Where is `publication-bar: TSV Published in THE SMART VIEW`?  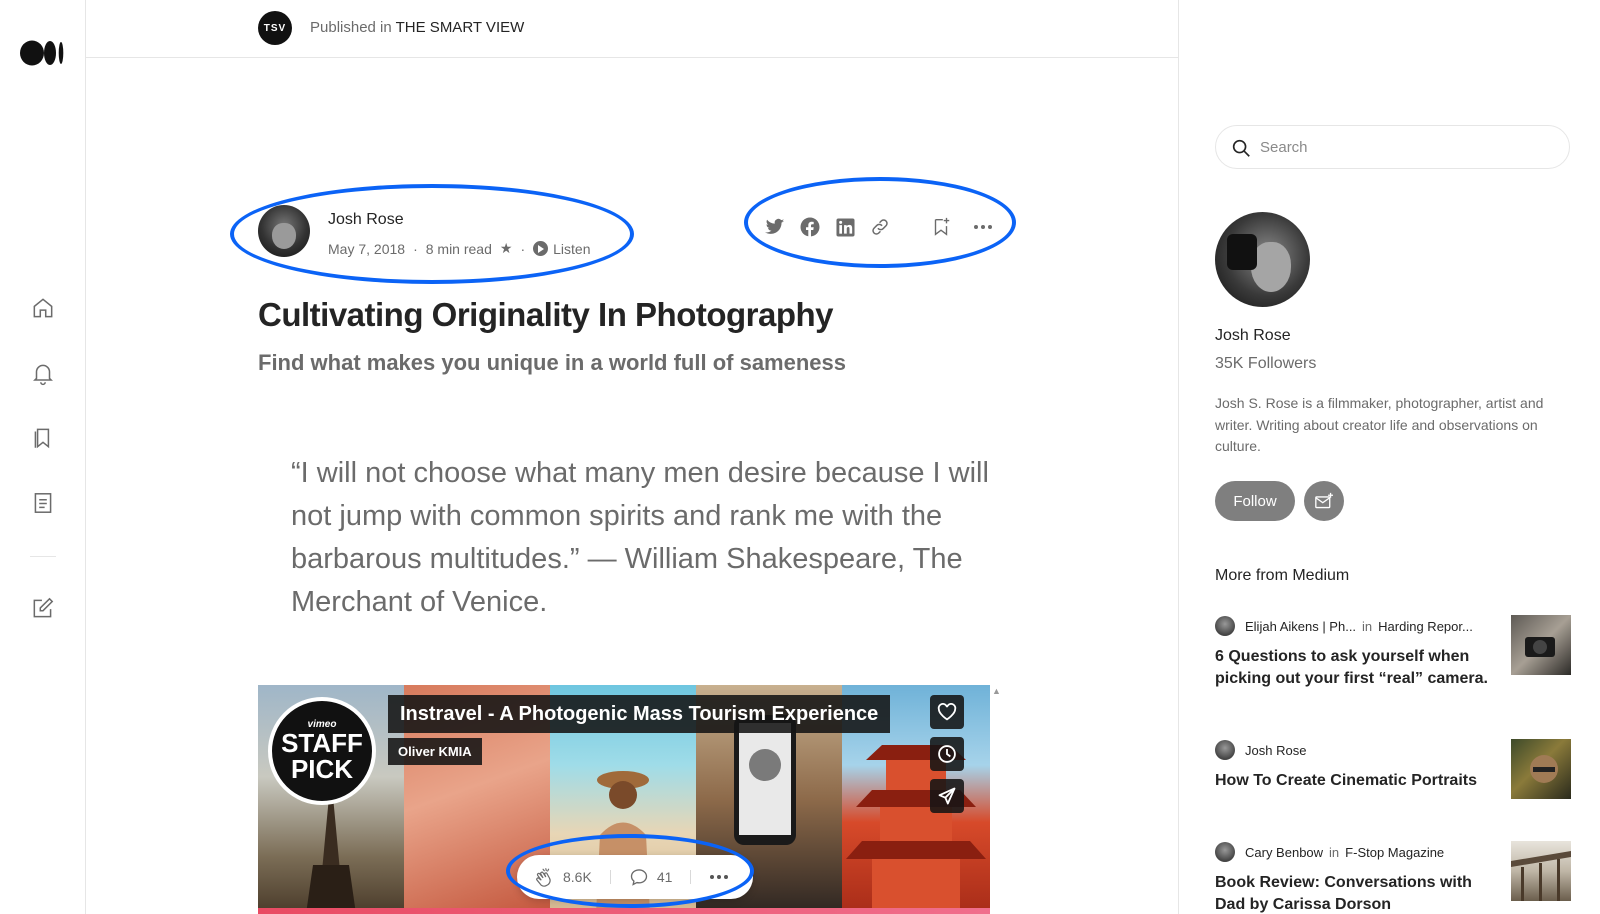 publication-bar: TSV Published in THE SMART VIEW is located at coordinates (632, 29).